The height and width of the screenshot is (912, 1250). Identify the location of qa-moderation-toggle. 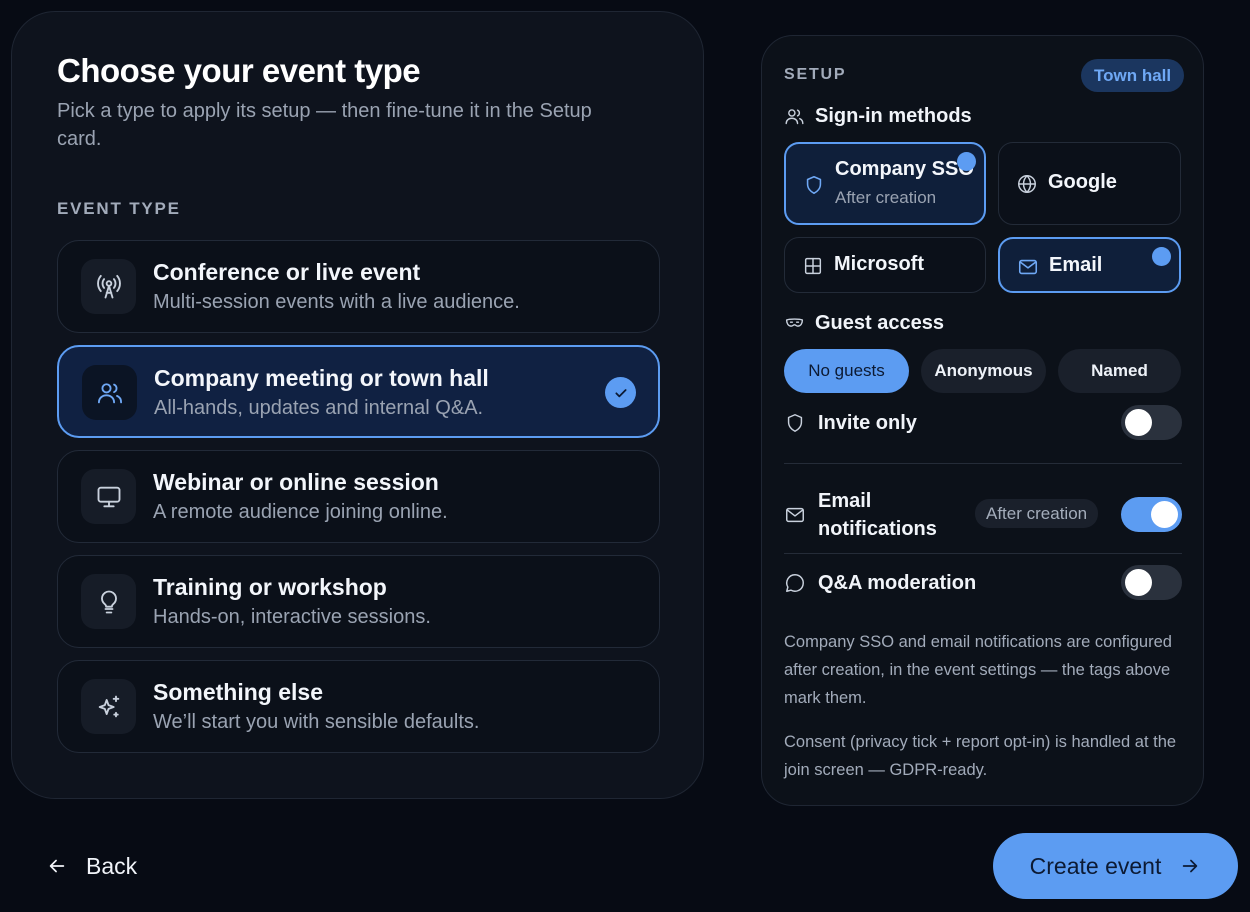
(1151, 582).